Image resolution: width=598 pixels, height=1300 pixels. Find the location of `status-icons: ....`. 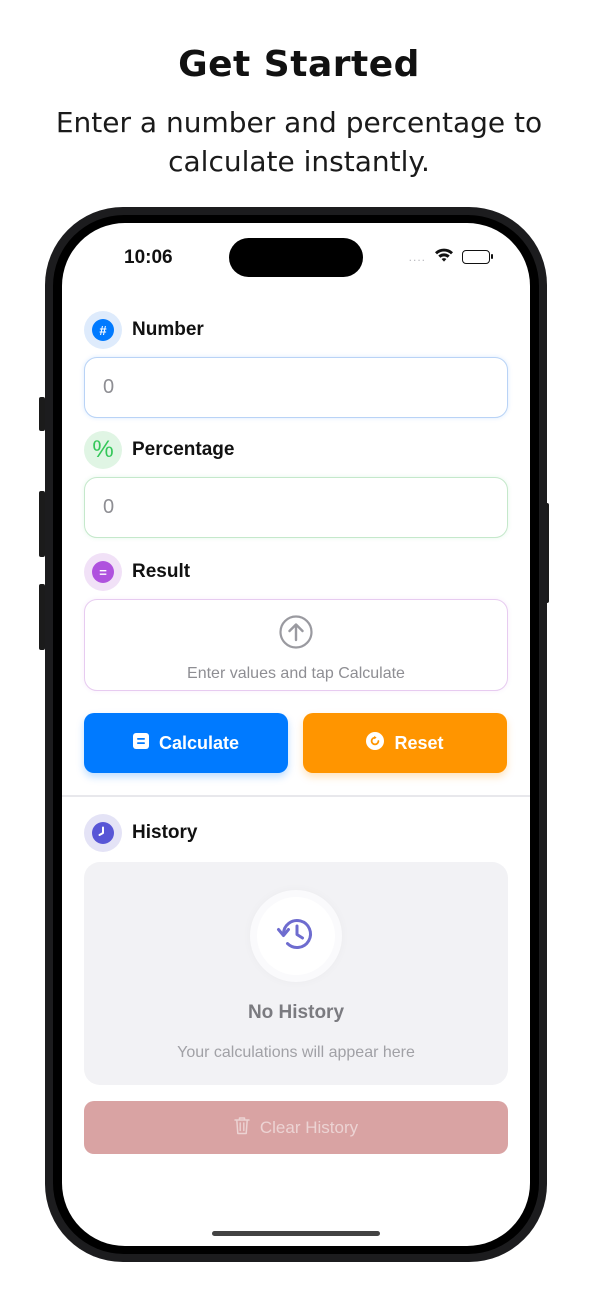

status-icons: .... is located at coordinates (450, 257).